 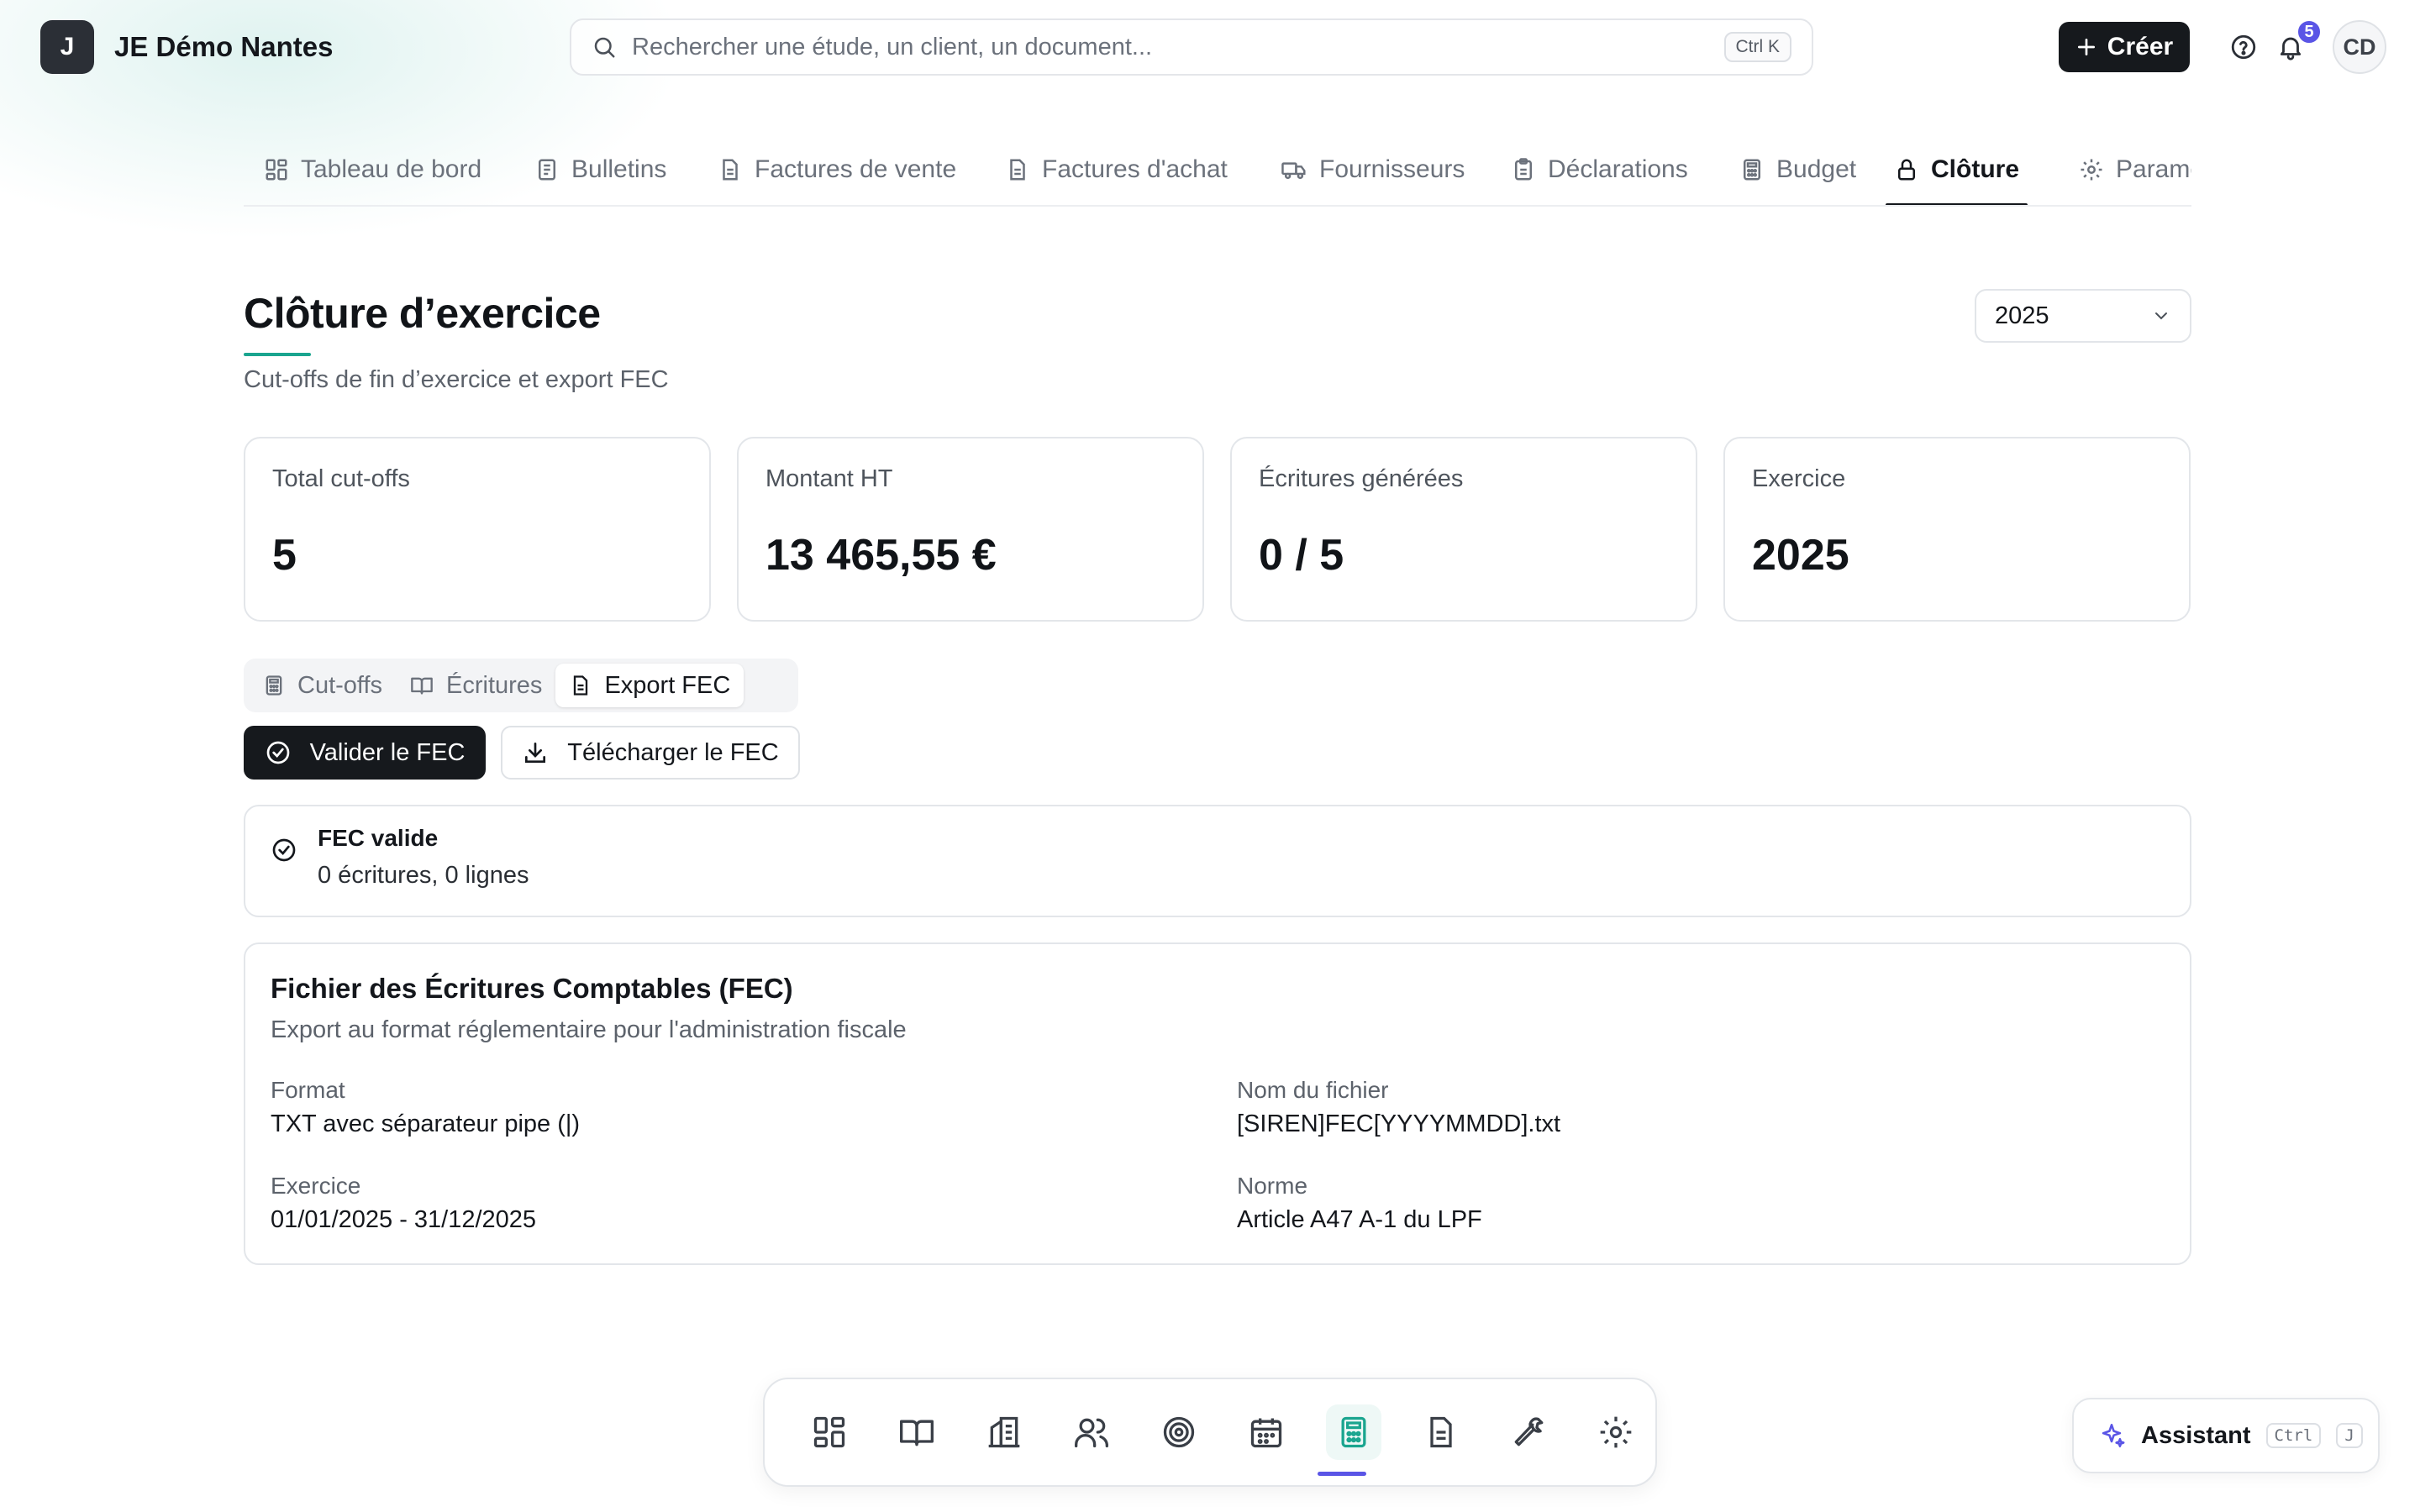 I want to click on assistant-shortcut-ctrl: Ctrl, so click(x=2293, y=1435).